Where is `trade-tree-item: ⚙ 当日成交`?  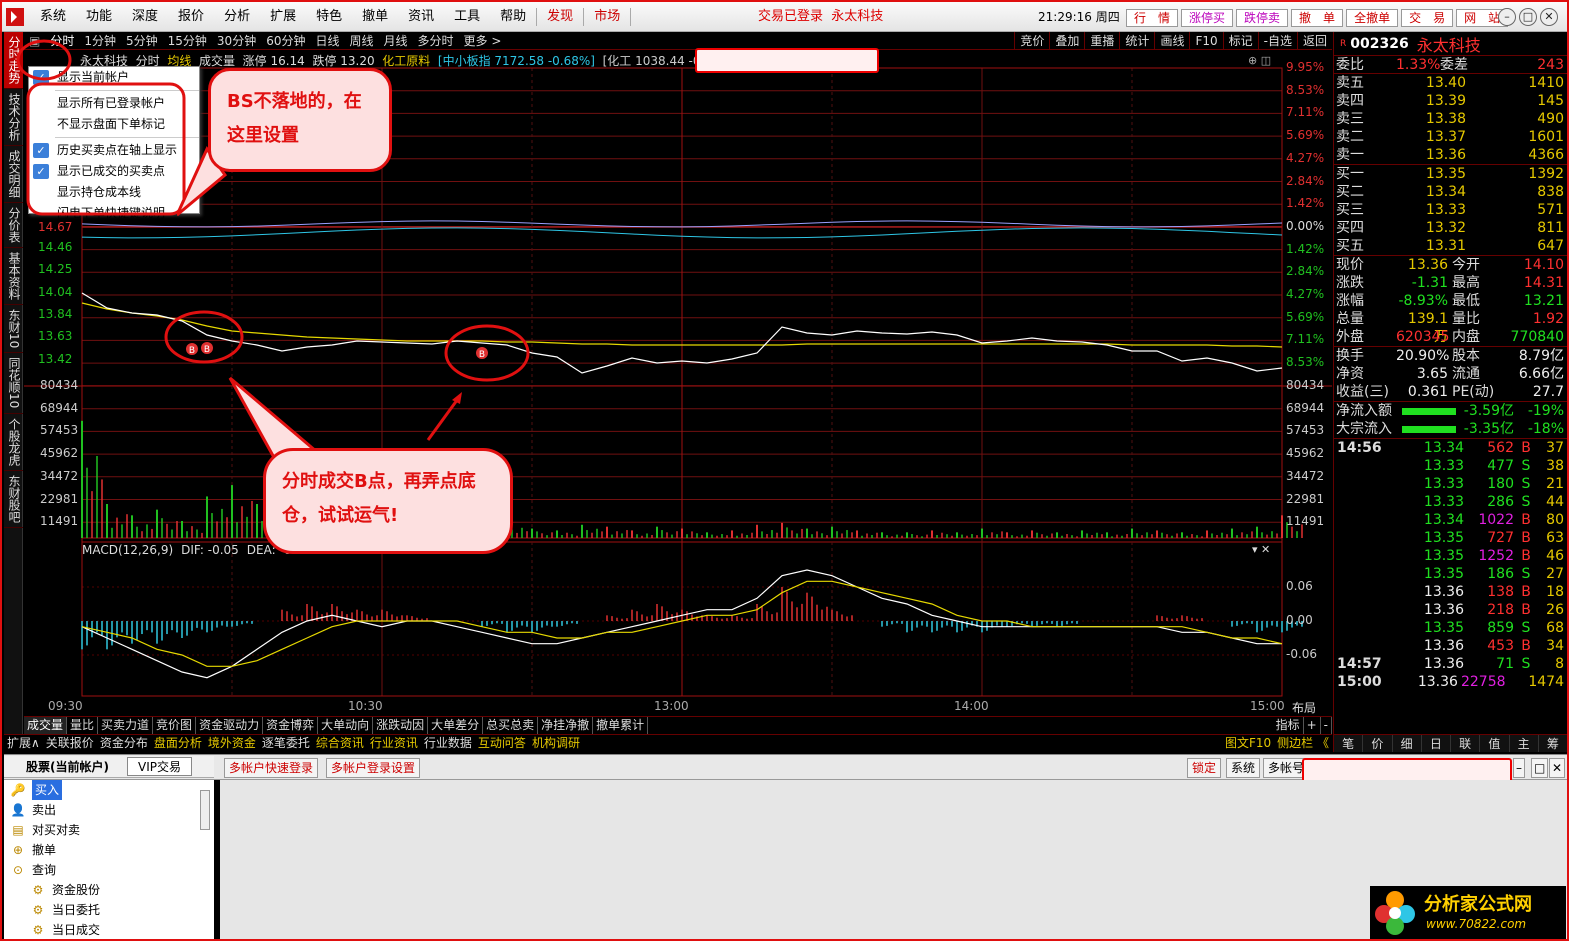 trade-tree-item: ⚙ 当日成交 is located at coordinates (109, 929).